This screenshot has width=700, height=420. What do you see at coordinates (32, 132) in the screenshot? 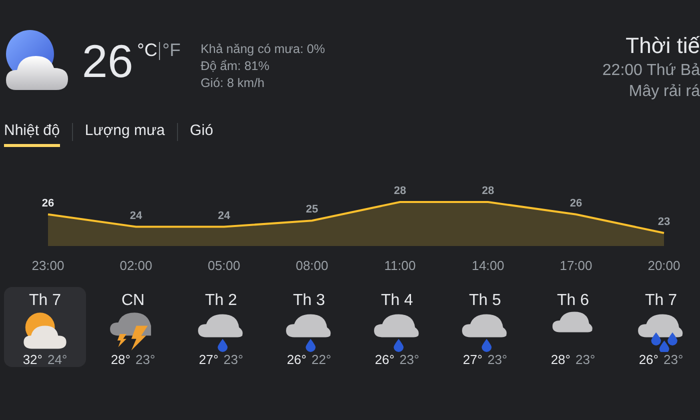
I see `tab: Nhiệt độ` at bounding box center [32, 132].